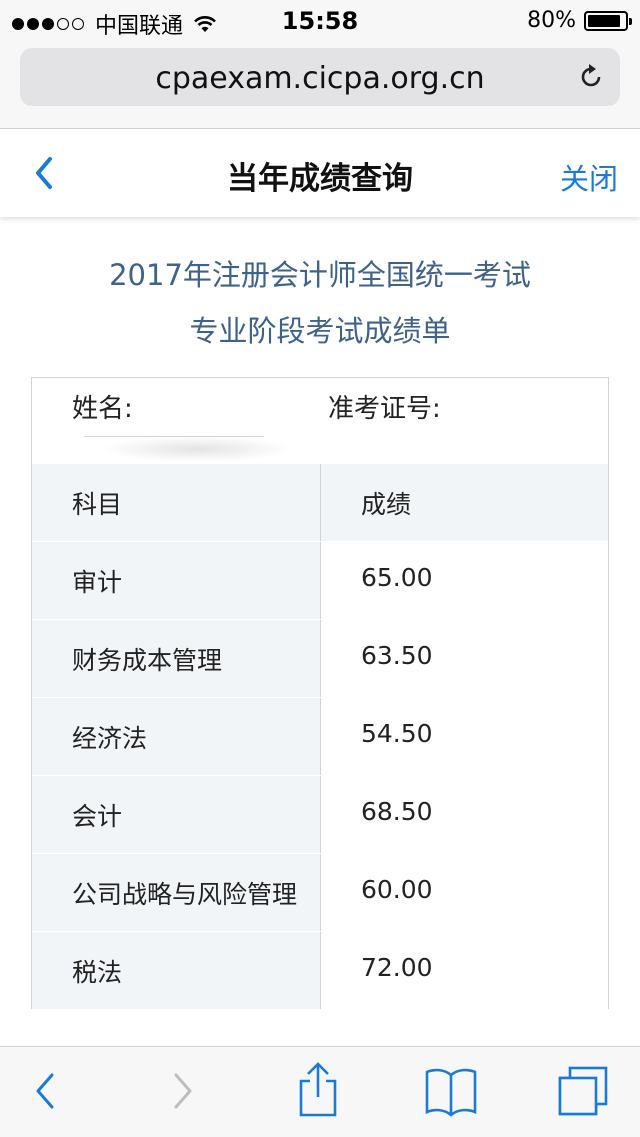 This screenshot has width=640, height=1137. Describe the element at coordinates (185, 894) in the screenshot. I see `subject-cell: 公司战略与风险管理` at that location.